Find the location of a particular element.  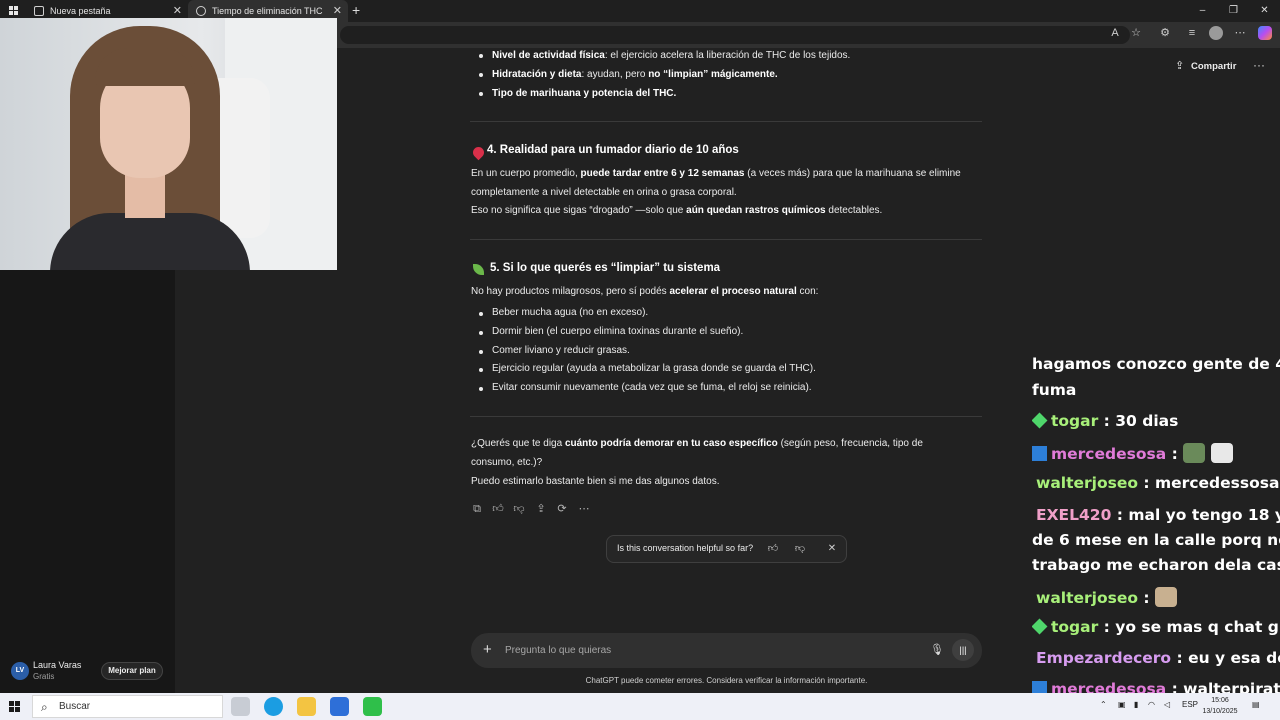

network-icon: ◠ is located at coordinates (1151, 704).